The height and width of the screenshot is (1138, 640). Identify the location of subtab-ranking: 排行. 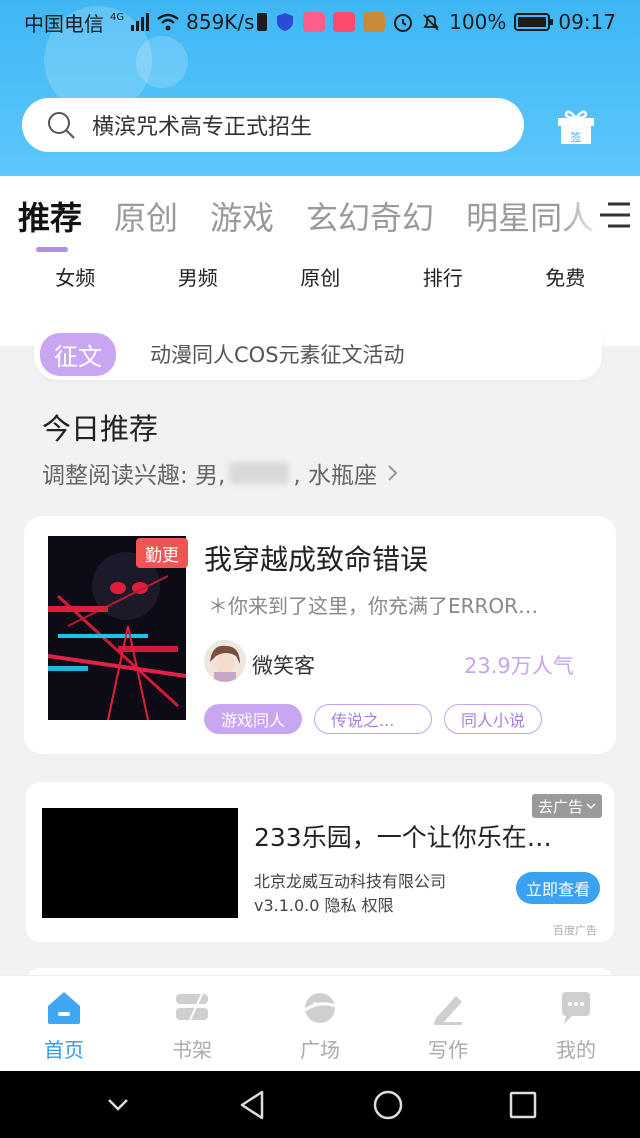
(443, 276).